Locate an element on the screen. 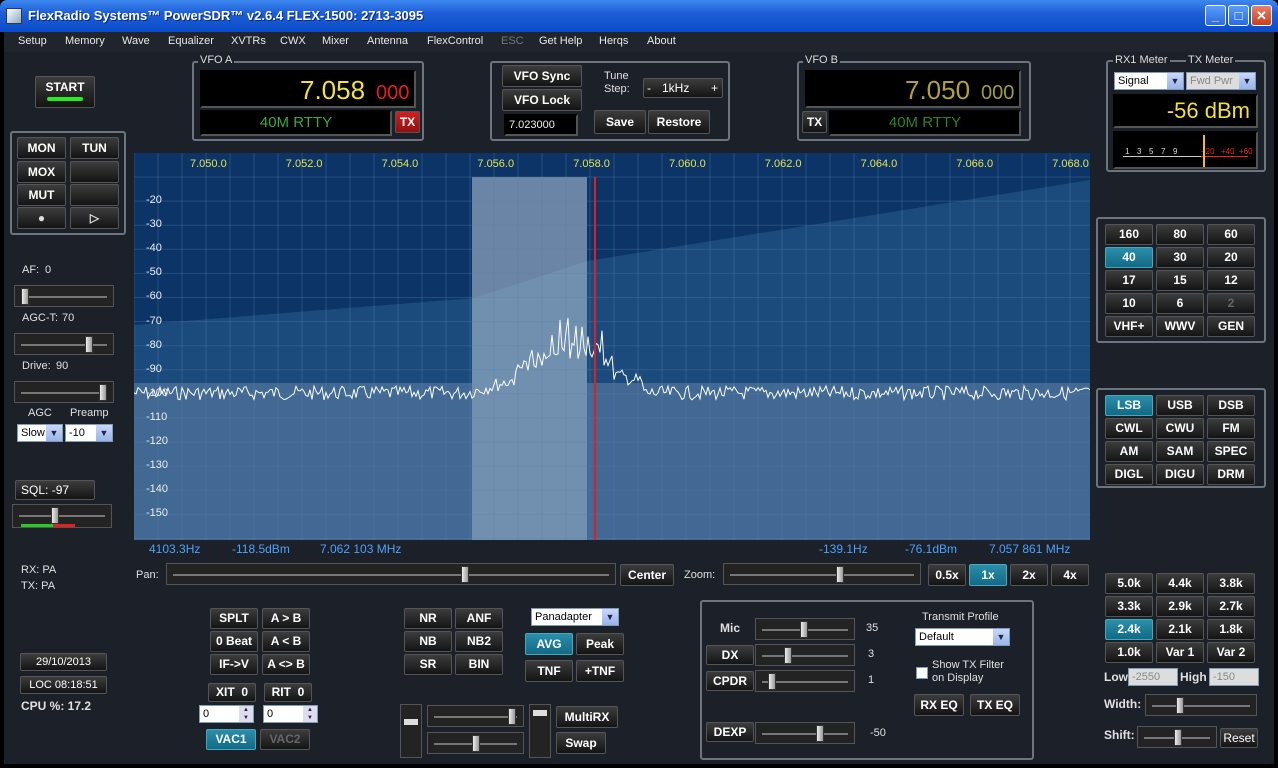  filter-button-2-4k: 2.4k is located at coordinates (1129, 629).